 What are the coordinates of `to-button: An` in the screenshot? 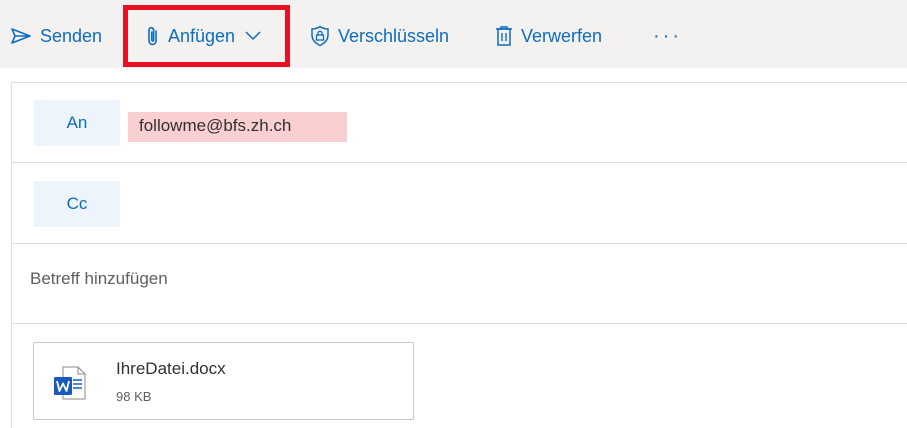 It's located at (77, 123).